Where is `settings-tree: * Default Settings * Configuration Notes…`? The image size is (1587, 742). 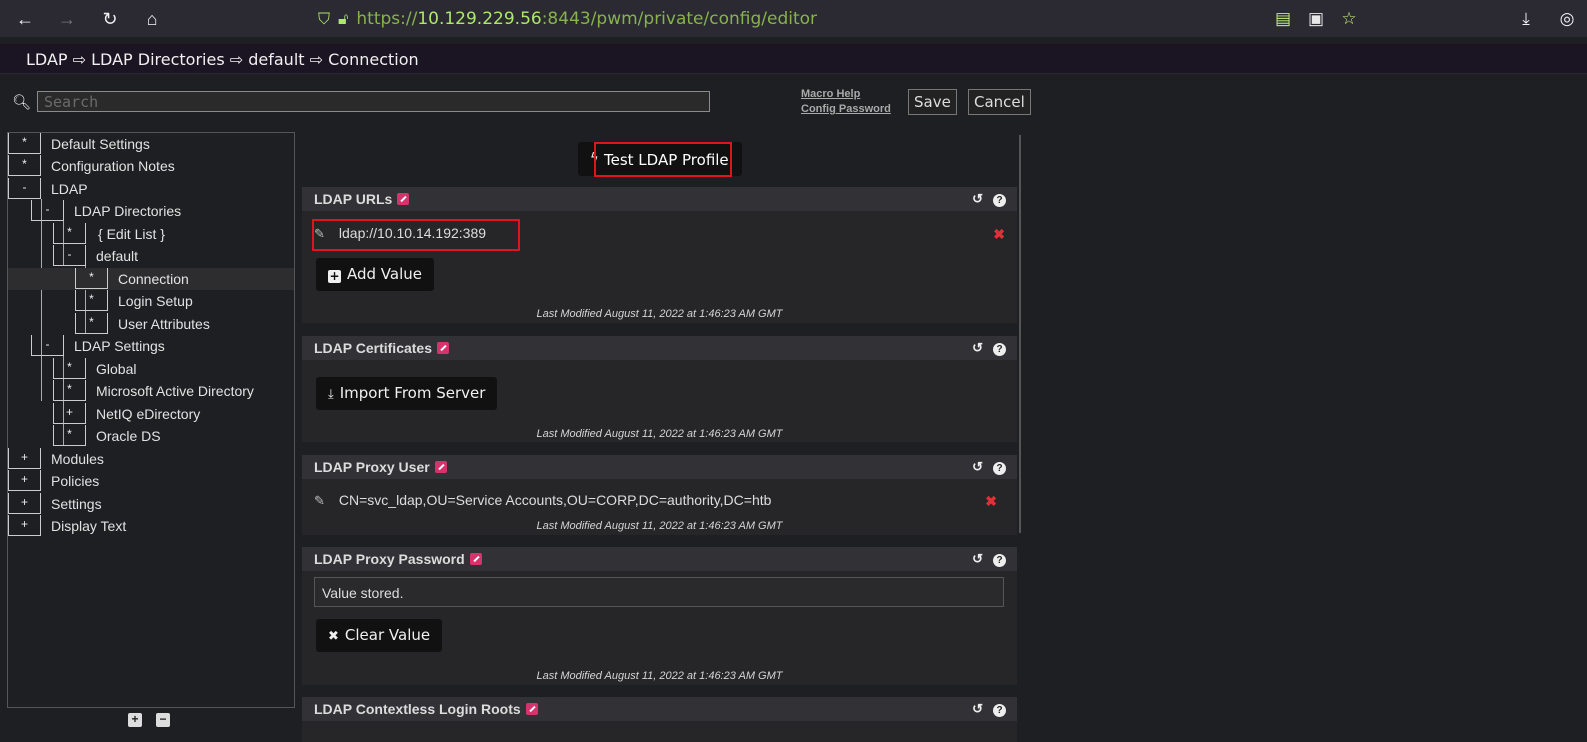
settings-tree: * Default Settings * Configuration Notes… is located at coordinates (151, 420).